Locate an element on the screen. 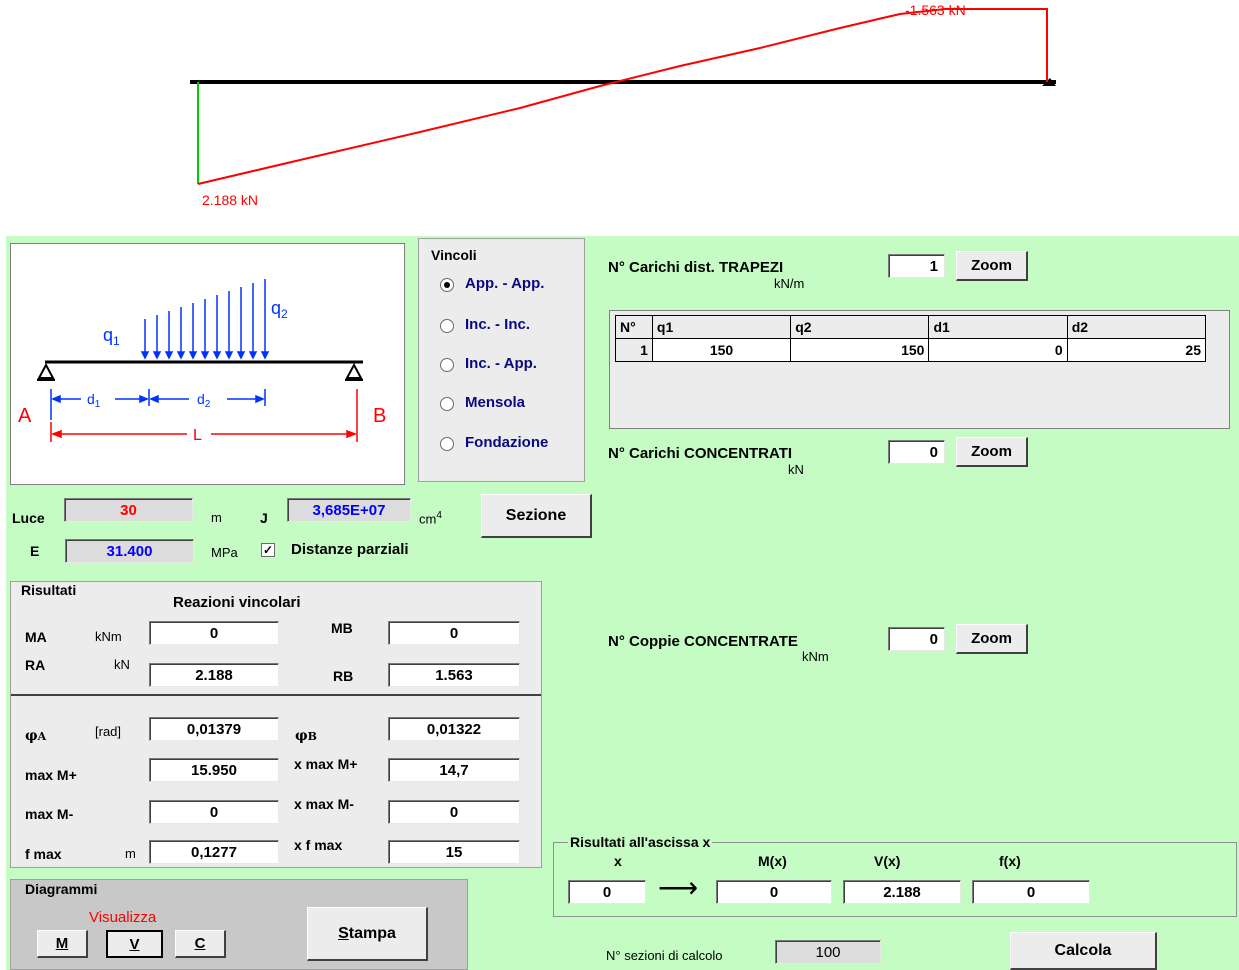 The height and width of the screenshot is (970, 1239). diagrammi-box: Diagrammi Visualizza M V C Stampa is located at coordinates (239, 924).